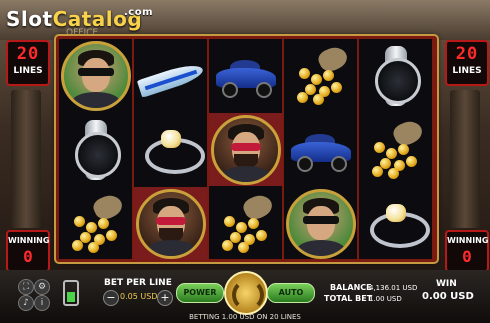 Image resolution: width=490 pixels, height=323 pixels. I want to click on winning-label-left: WINNING, so click(29, 240).